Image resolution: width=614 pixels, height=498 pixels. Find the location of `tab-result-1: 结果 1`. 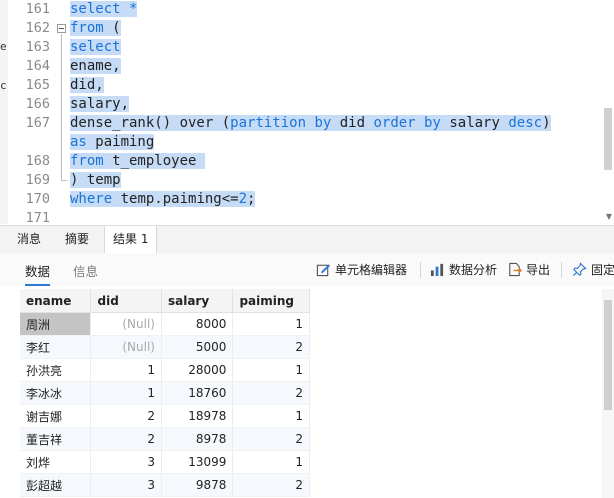

tab-result-1: 结果 1 is located at coordinates (131, 240).